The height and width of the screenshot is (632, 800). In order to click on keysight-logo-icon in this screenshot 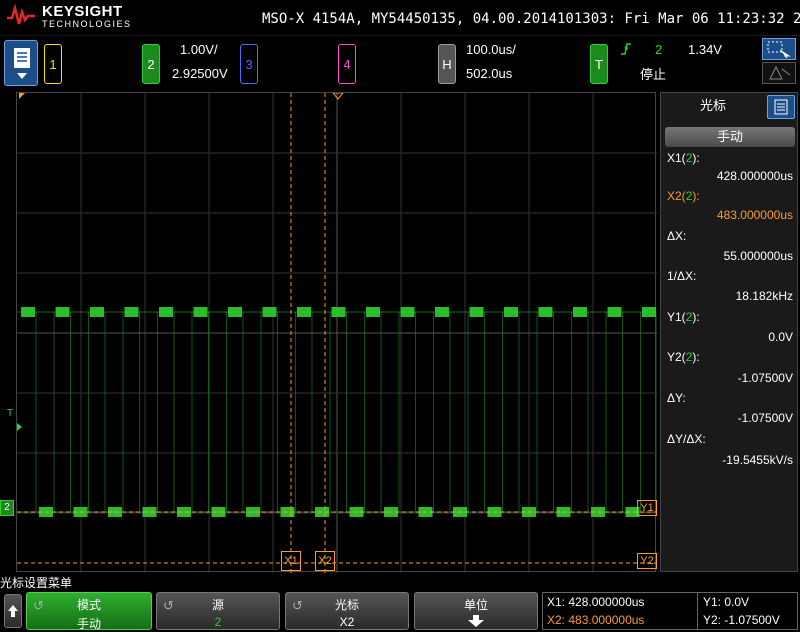, I will do `click(21, 14)`.